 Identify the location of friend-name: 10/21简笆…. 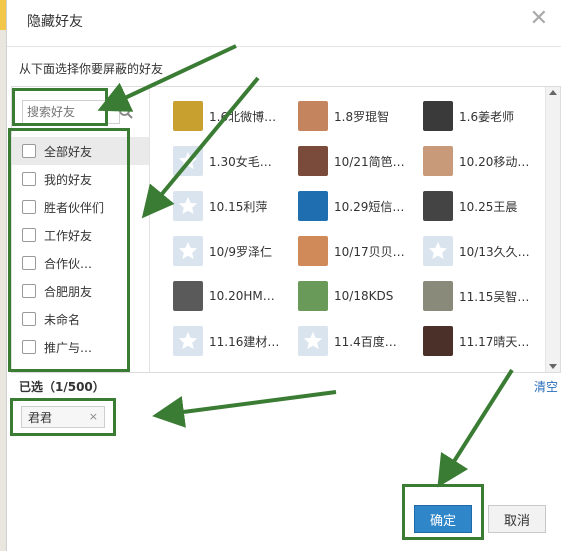
(369, 161).